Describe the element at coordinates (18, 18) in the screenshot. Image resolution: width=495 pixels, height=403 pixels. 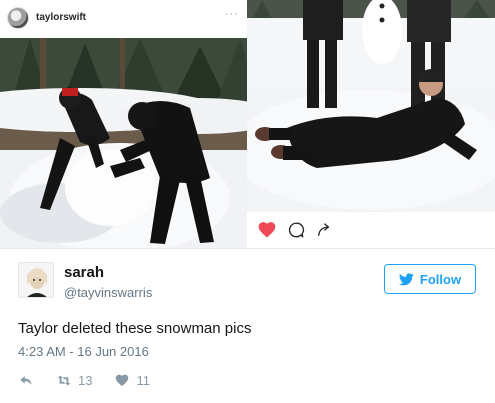
I see `instagram-avatar` at that location.